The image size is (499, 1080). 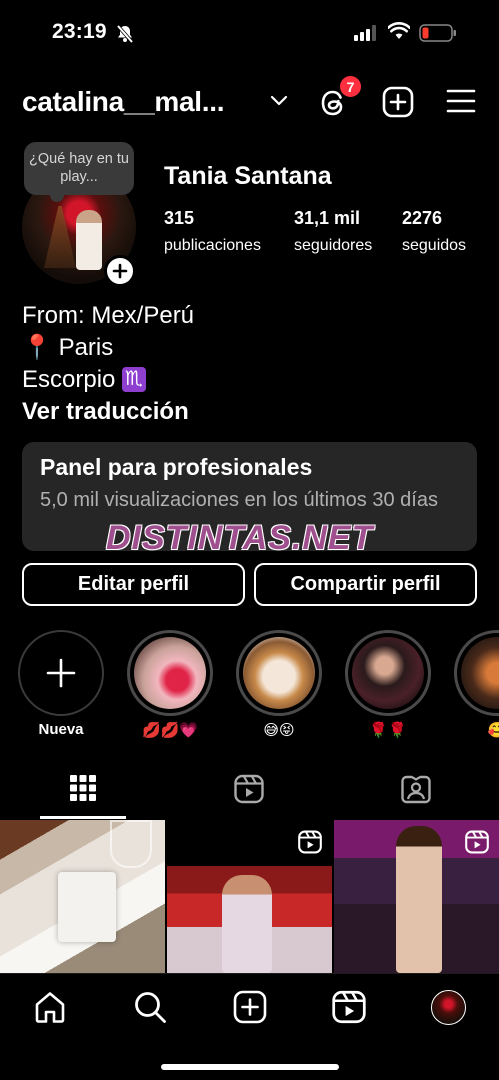 I want to click on scorpio-icon: ♏, so click(x=134, y=379).